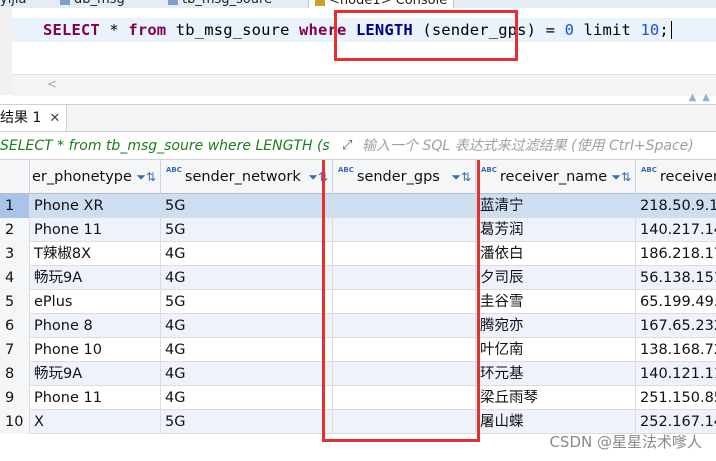  I want to click on table-cell: Phone XR, so click(95, 206).